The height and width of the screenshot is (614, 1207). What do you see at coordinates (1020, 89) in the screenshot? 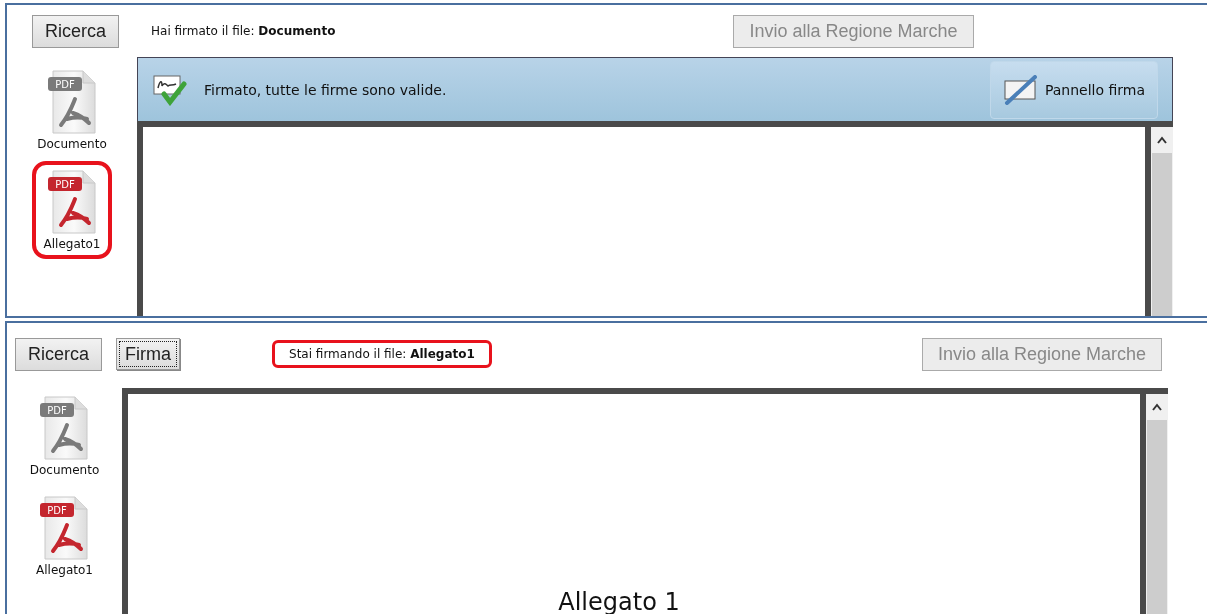
I see `pen-icon` at bounding box center [1020, 89].